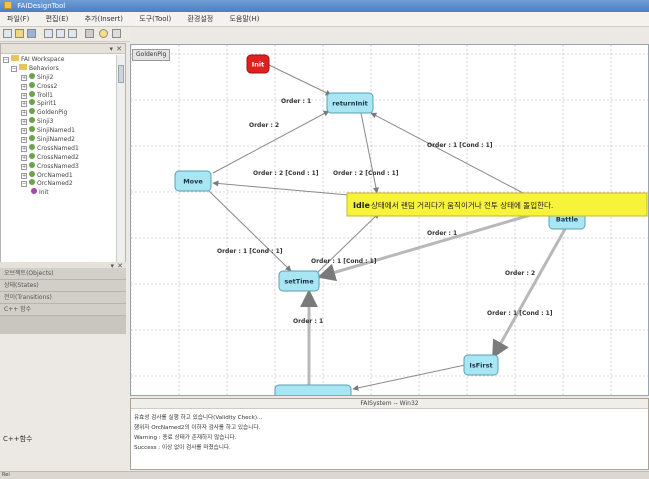  I want to click on transition-label: Order : 2, so click(264, 125).